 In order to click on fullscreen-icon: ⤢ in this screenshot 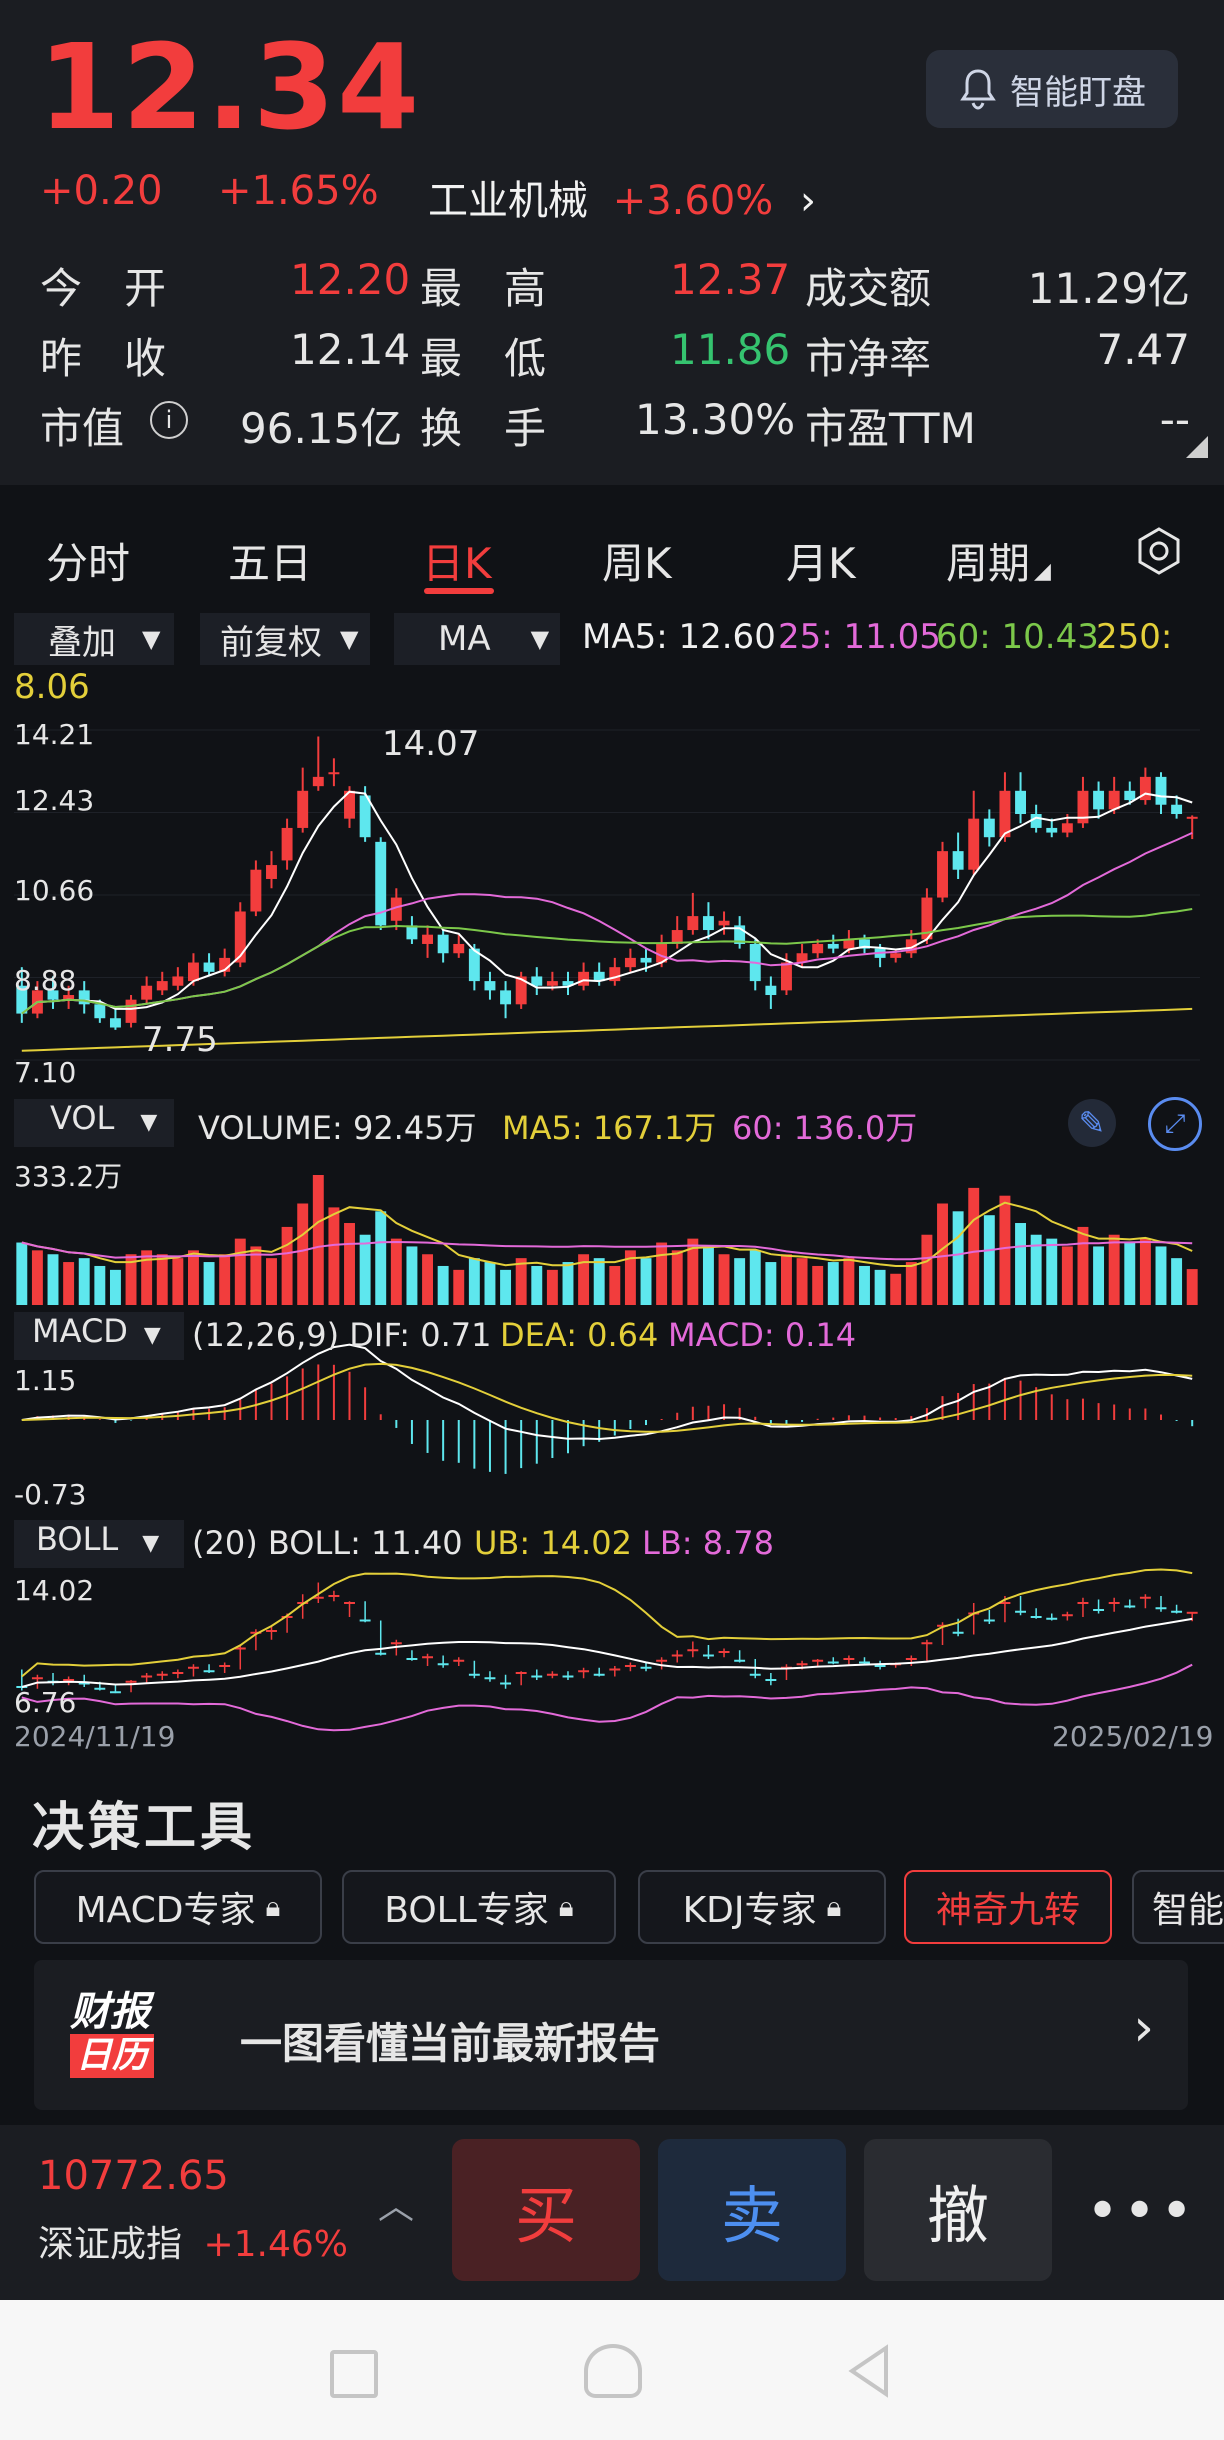, I will do `click(1175, 1124)`.